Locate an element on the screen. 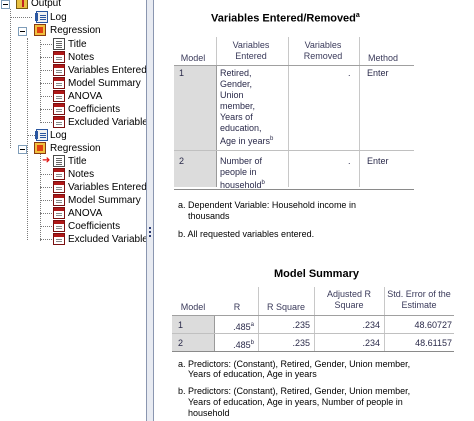  header-variables-removed: Variables Removed is located at coordinates (323, 50).